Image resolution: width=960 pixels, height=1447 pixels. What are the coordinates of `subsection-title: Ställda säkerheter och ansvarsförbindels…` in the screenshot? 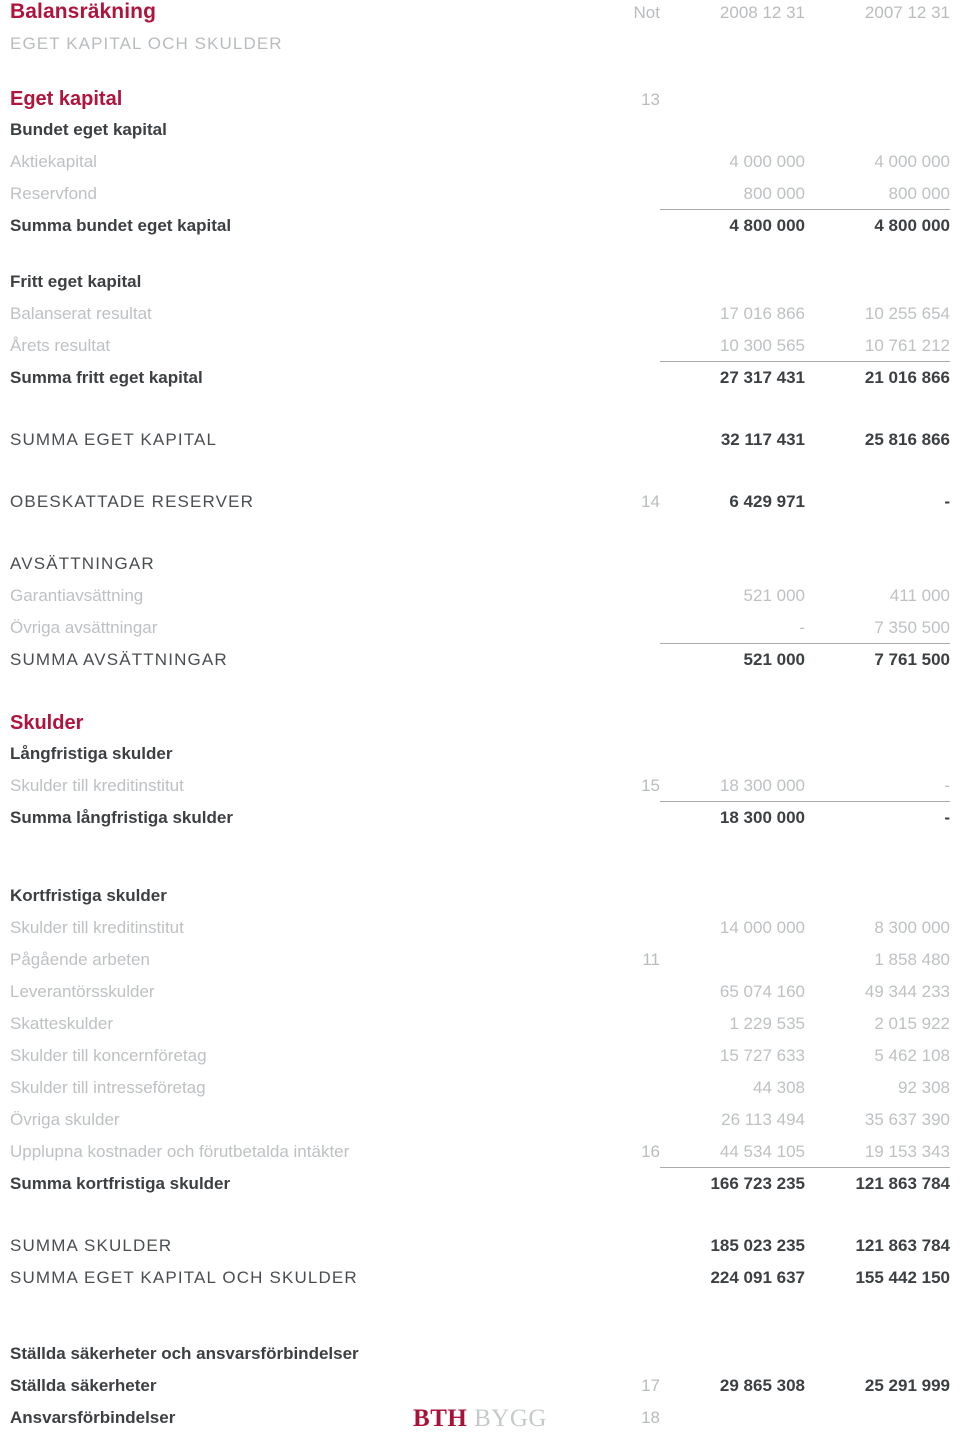 It's located at (184, 1353).